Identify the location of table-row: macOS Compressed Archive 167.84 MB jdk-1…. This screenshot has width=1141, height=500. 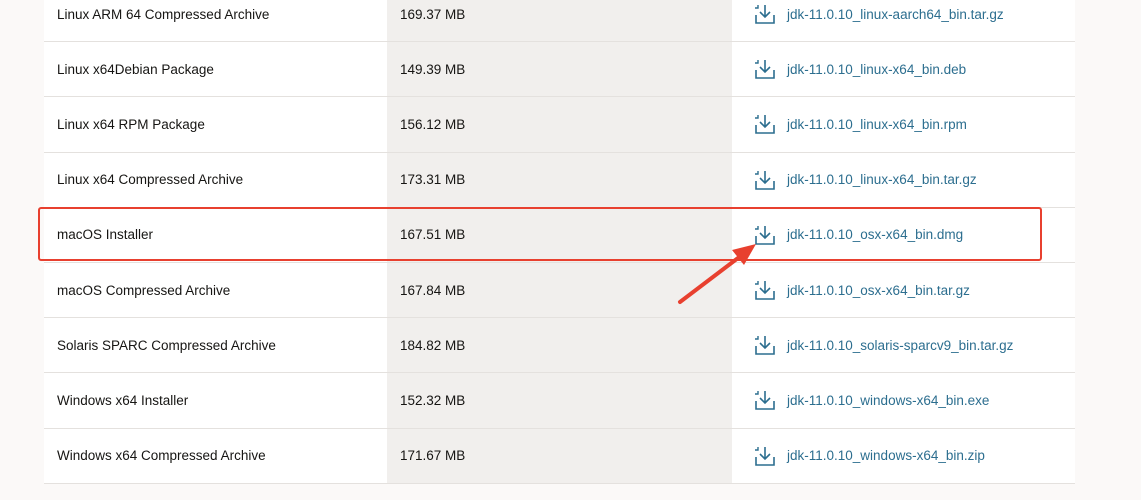
(559, 290).